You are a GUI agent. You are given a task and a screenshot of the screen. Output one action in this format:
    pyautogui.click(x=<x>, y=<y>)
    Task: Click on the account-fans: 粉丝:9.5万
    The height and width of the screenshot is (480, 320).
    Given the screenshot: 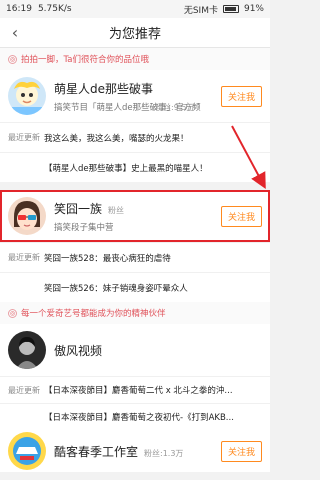 What is the action you would take?
    pyautogui.click(x=175, y=107)
    